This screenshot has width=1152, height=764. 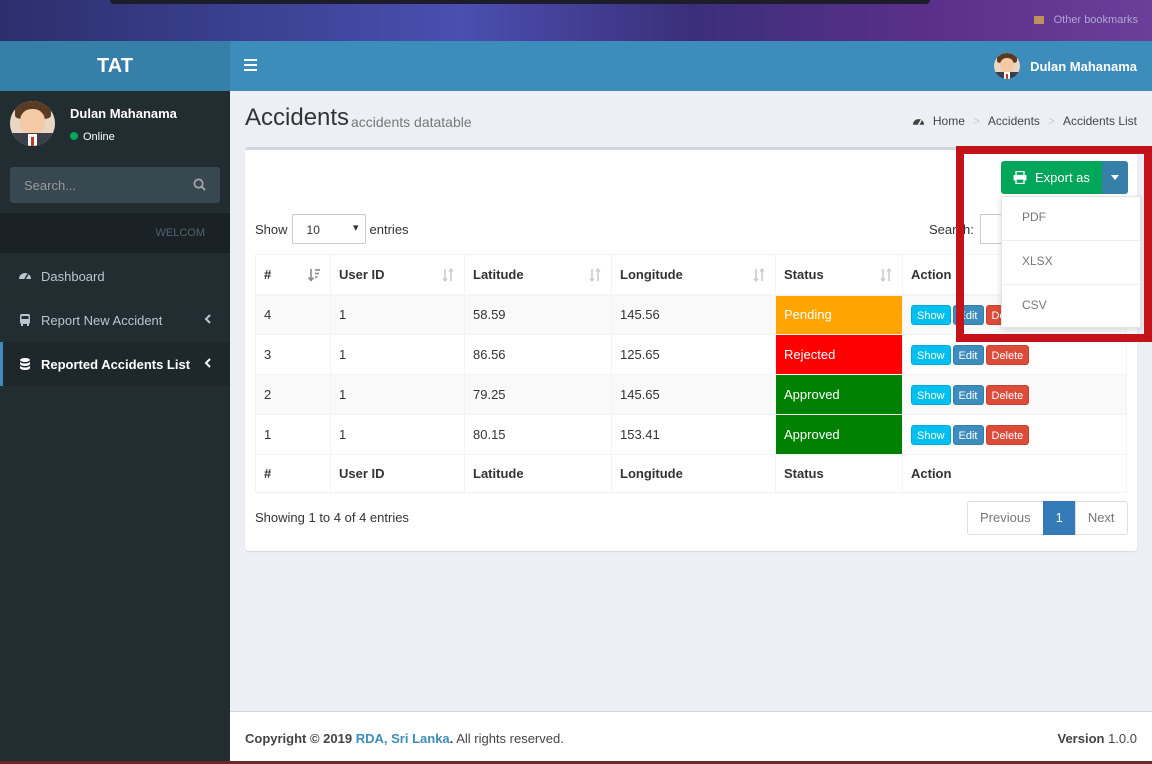 What do you see at coordinates (102, 320) in the screenshot?
I see `sidebar-item-label: Report New Accident` at bounding box center [102, 320].